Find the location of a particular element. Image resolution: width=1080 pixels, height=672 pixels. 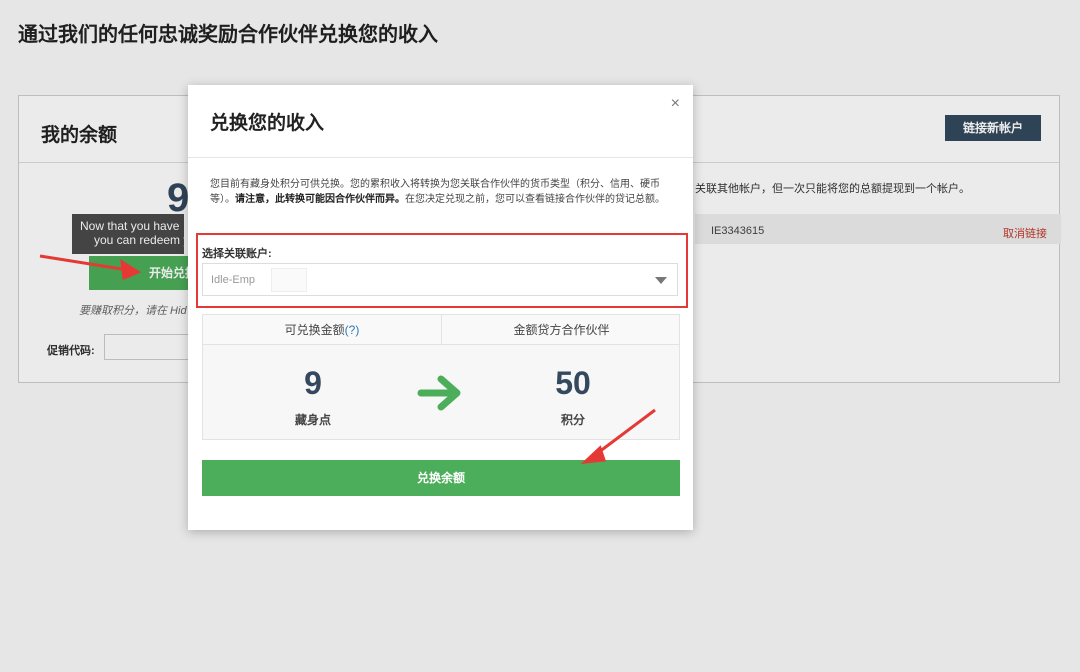

close-icon: × is located at coordinates (675, 104).